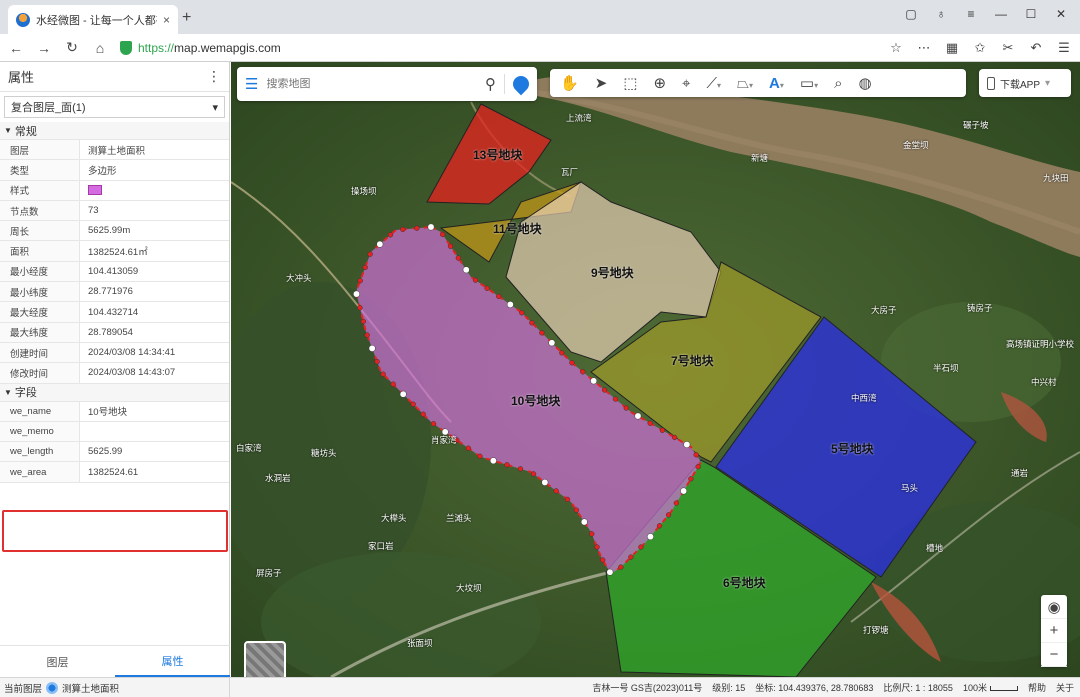  I want to click on scissors-icon: ✂, so click(1008, 48).